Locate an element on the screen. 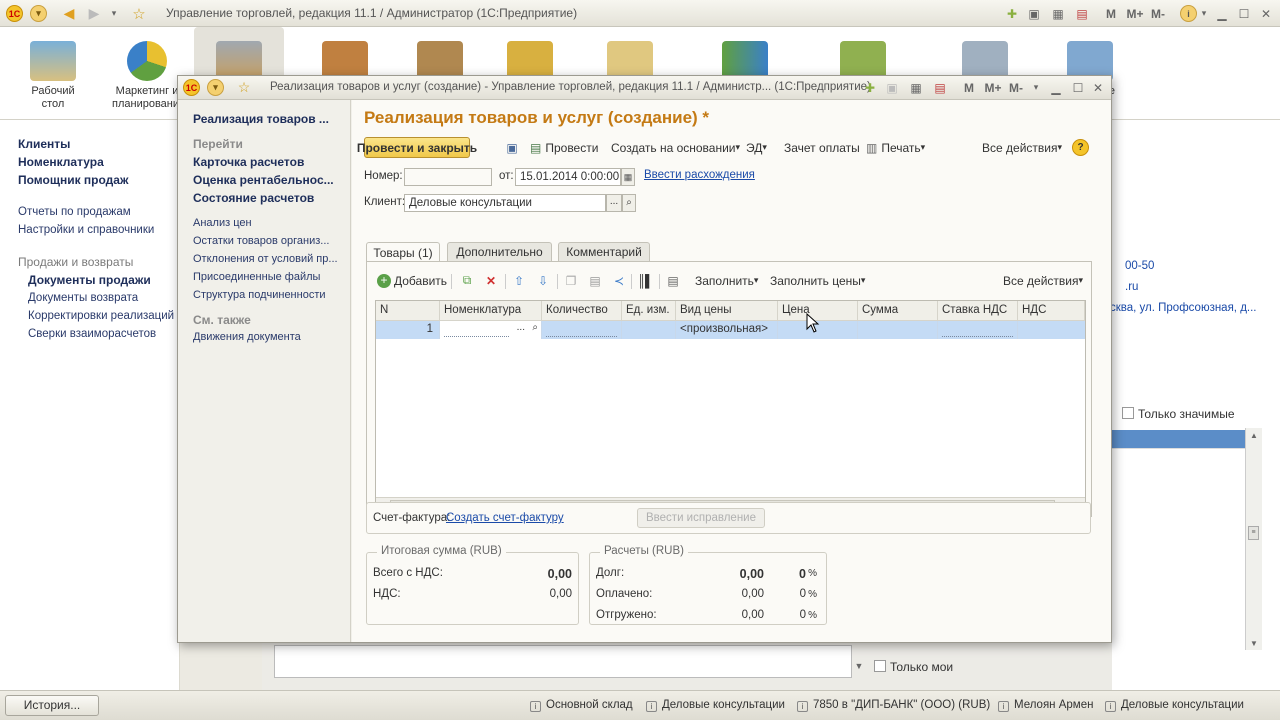 This screenshot has height=720, width=1280. nav-link-subordination: Структура подчиненности is located at coordinates (268, 295).